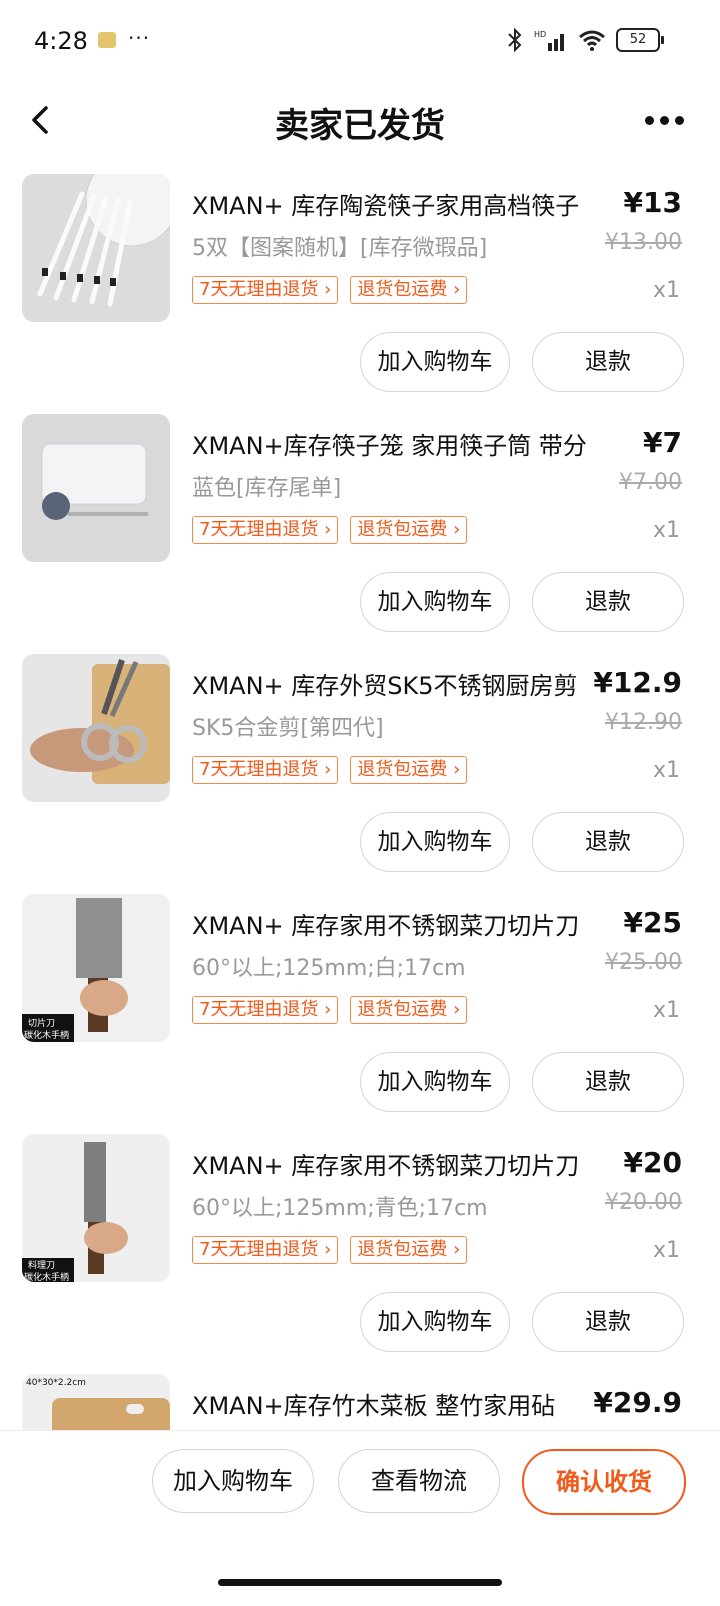  What do you see at coordinates (340, 1208) in the screenshot?
I see `product-sku: 60°以上;125mm;青色;17cm` at bounding box center [340, 1208].